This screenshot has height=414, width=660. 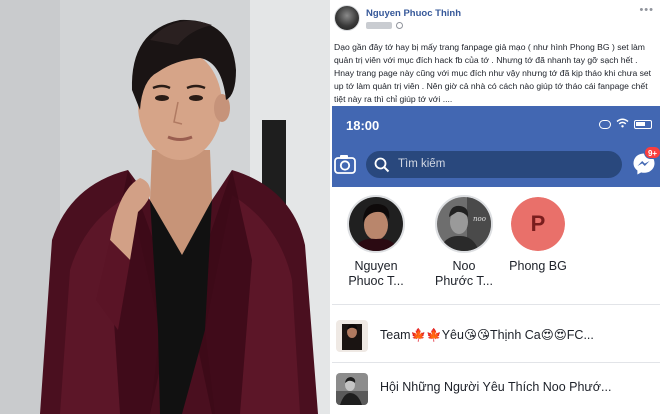 I want to click on status-time: 18:00, so click(x=363, y=125).